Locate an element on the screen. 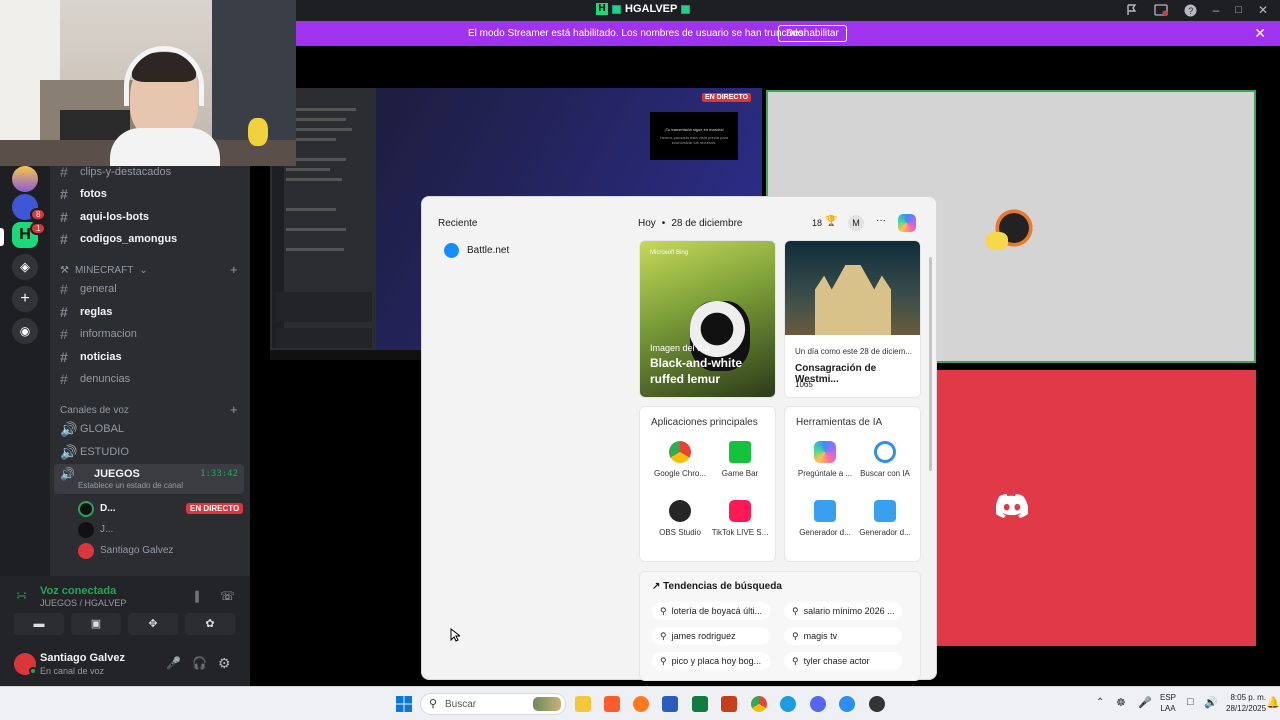  trend-item: ⚲ tyler chase actor is located at coordinates (843, 661).